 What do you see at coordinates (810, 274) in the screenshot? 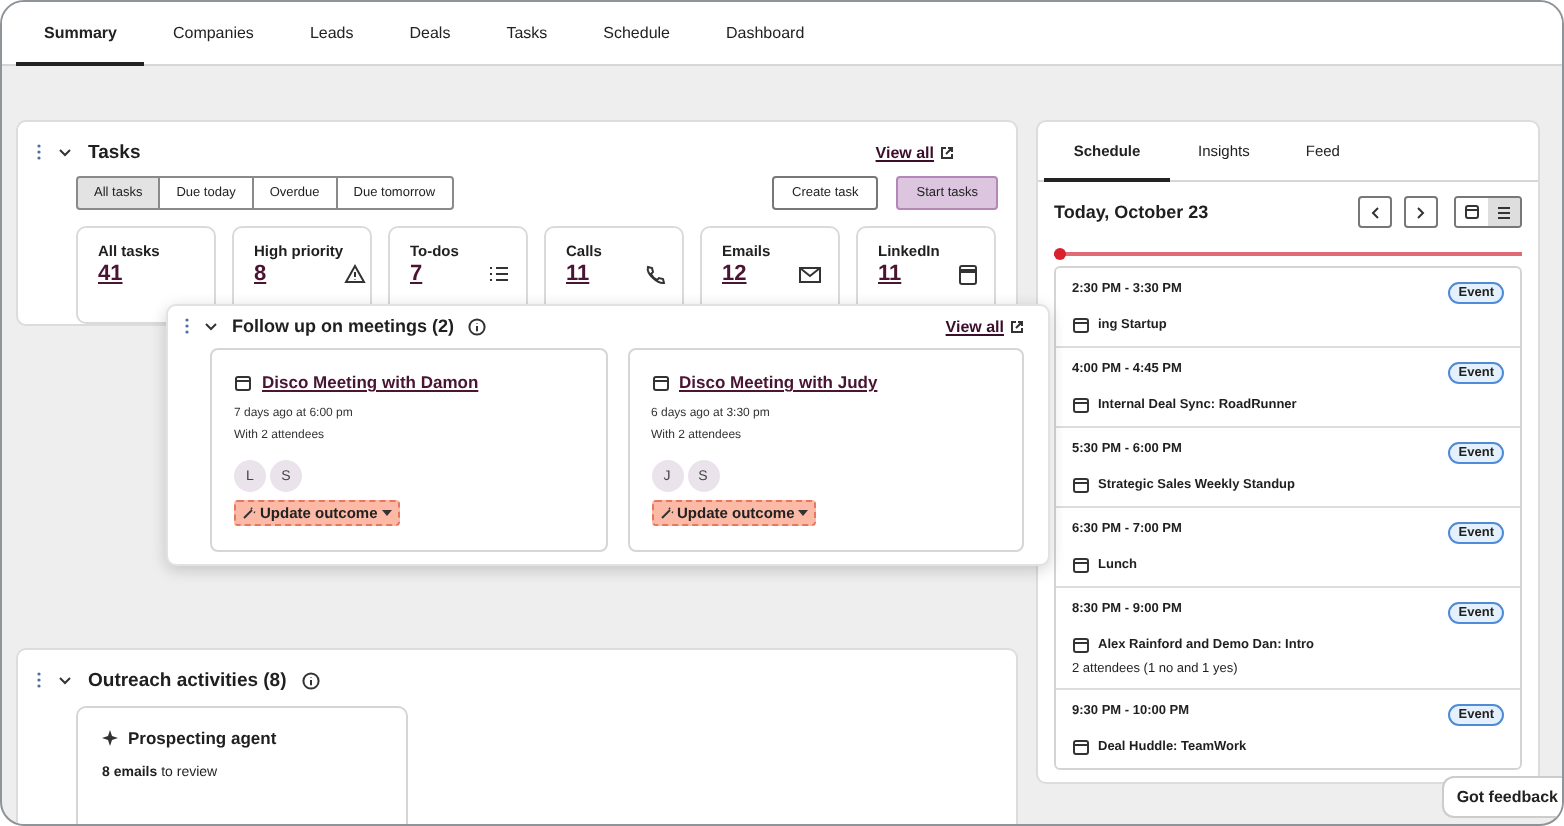
I see `envelope-icon` at bounding box center [810, 274].